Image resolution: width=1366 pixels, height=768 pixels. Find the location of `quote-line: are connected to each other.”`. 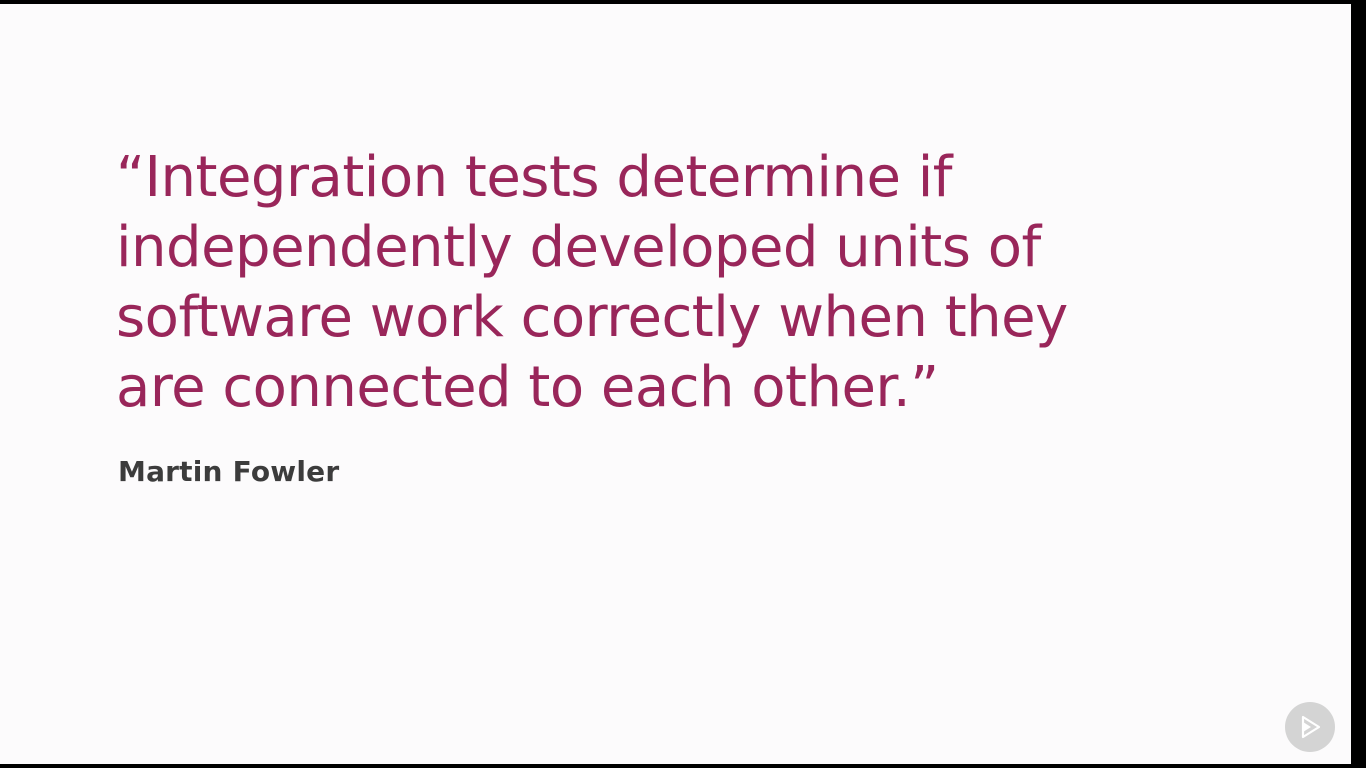

quote-line: are connected to each other.” is located at coordinates (527, 387).